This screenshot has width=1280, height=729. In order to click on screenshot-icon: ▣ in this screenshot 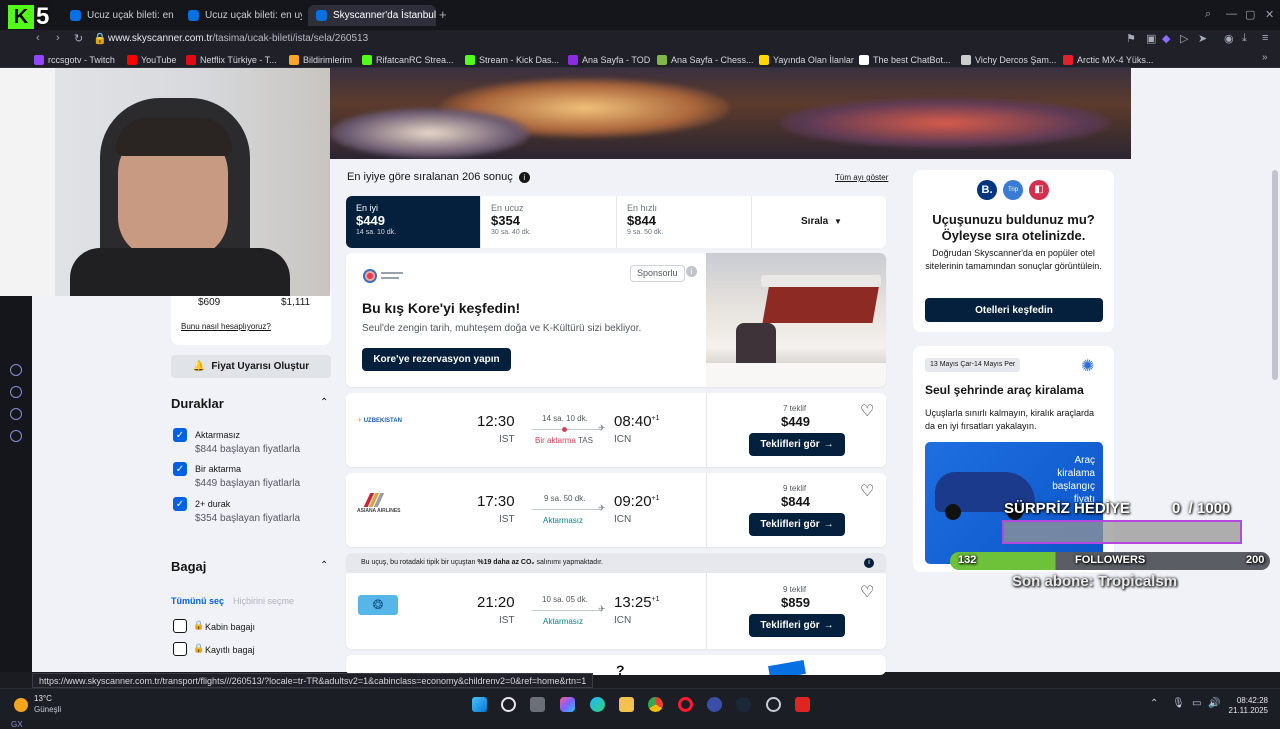, I will do `click(1151, 38)`.